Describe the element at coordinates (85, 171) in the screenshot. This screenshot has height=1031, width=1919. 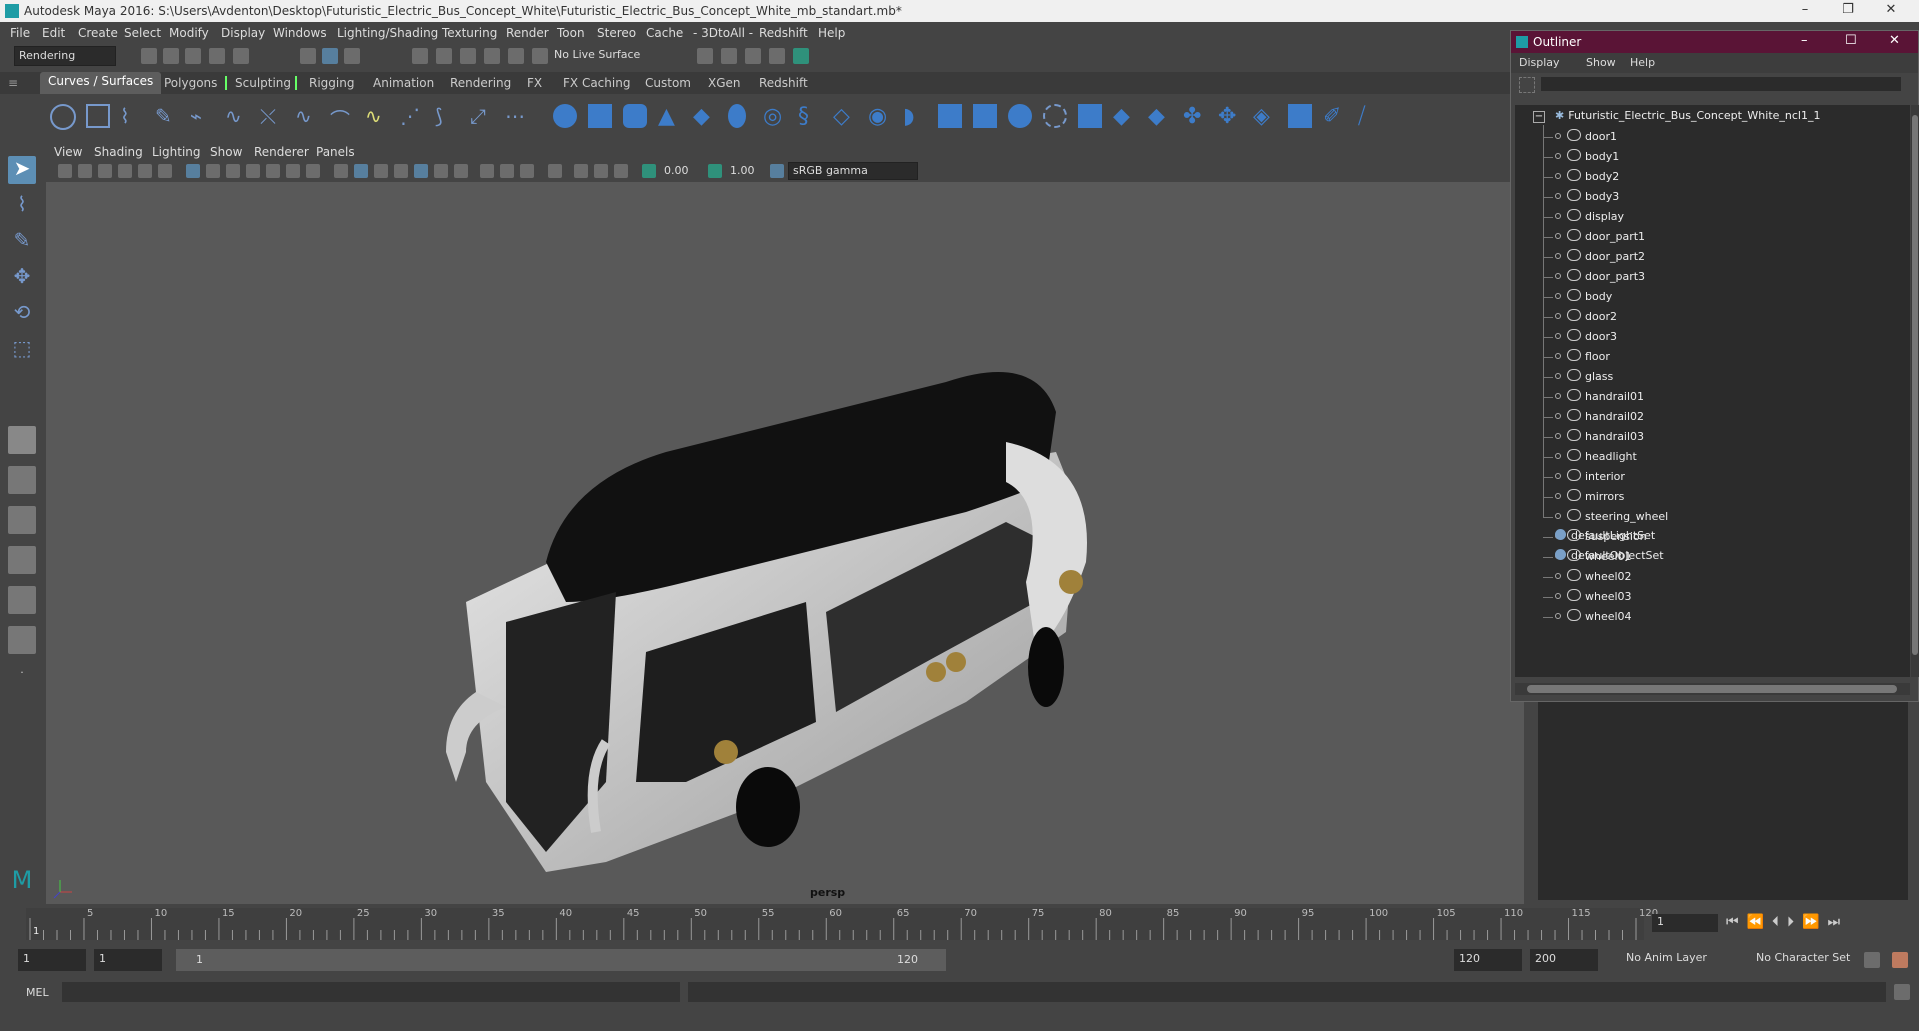
I see `camera-attributes-icon` at that location.